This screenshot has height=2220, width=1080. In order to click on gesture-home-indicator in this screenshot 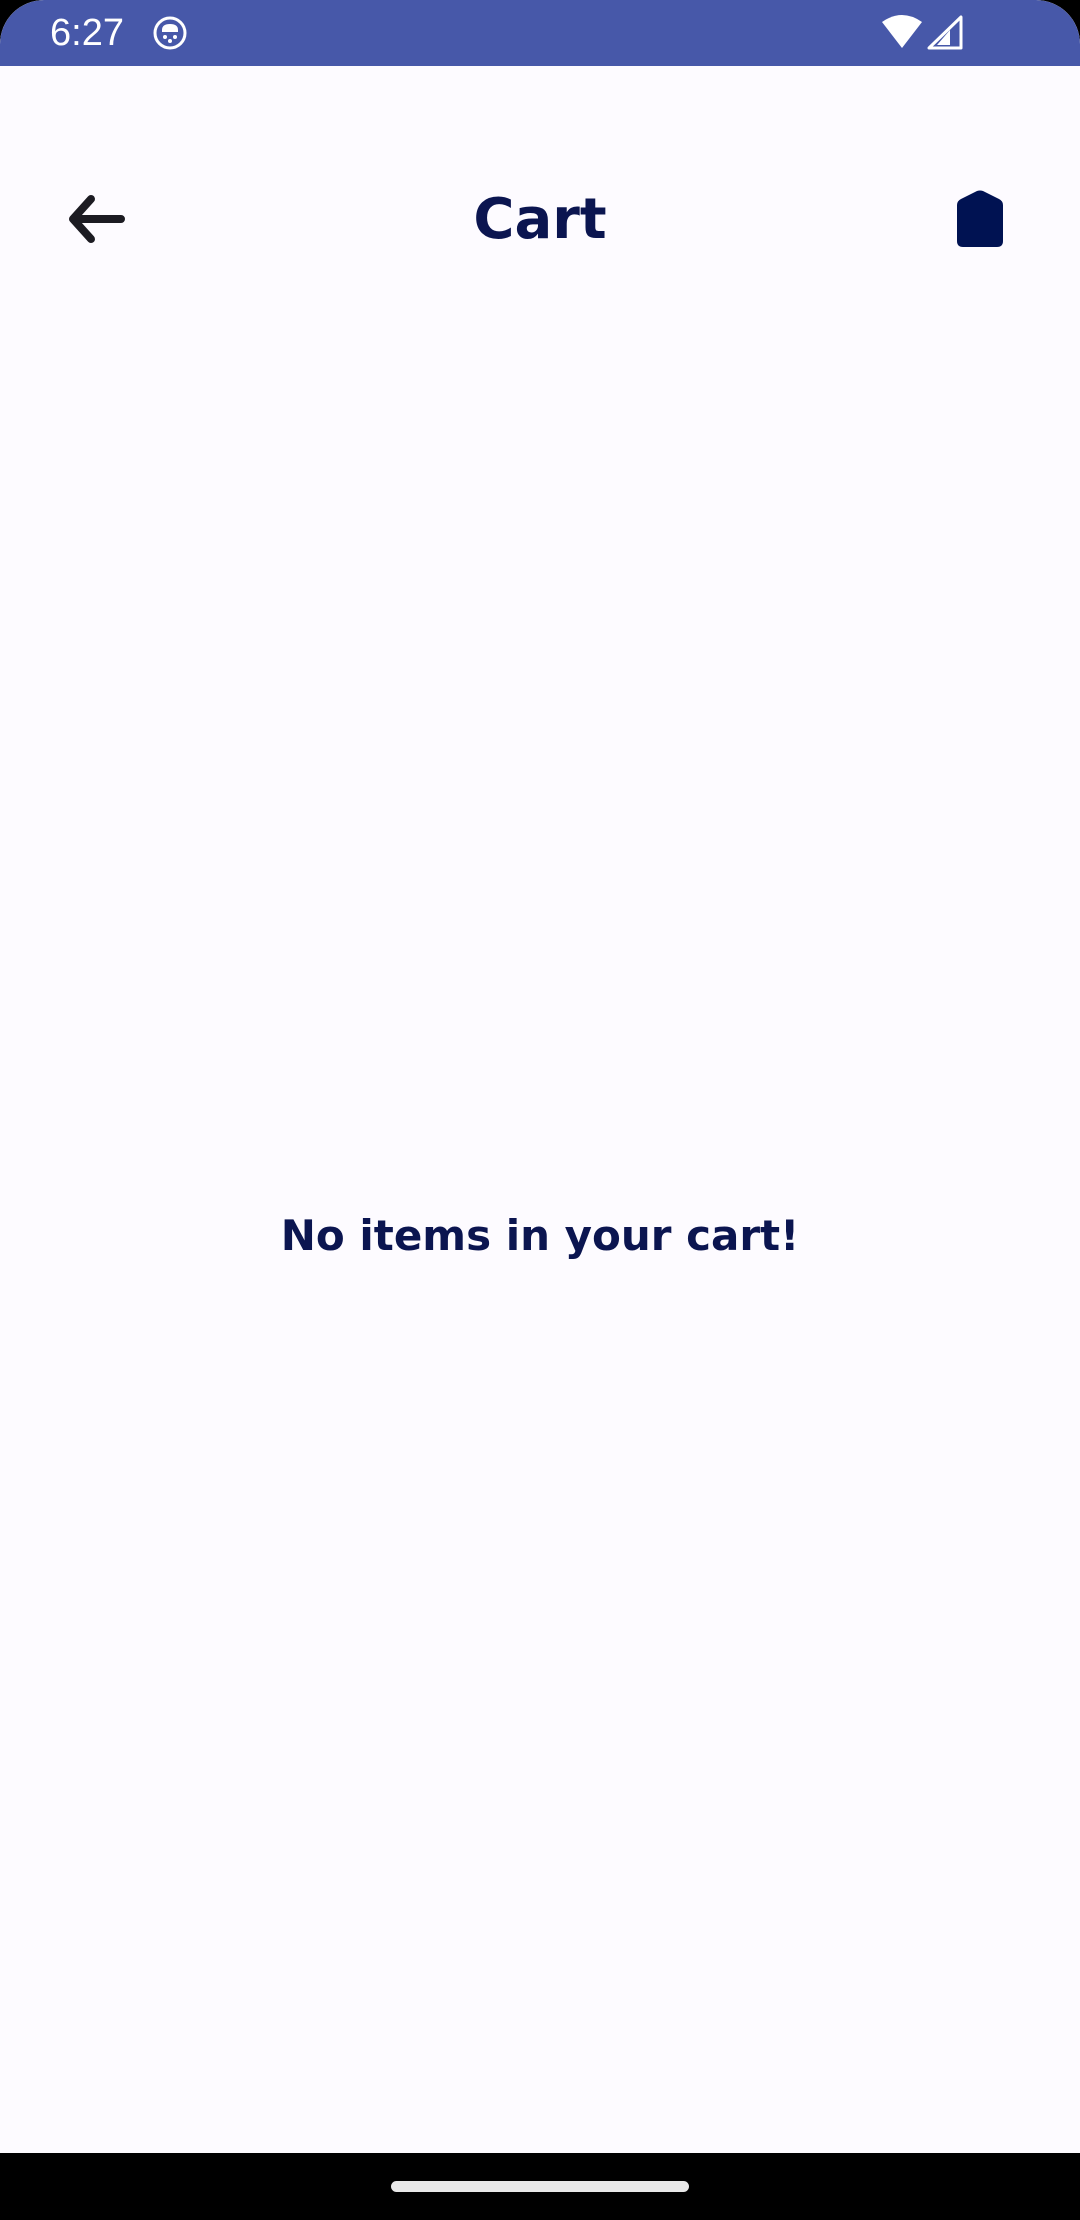, I will do `click(540, 2186)`.